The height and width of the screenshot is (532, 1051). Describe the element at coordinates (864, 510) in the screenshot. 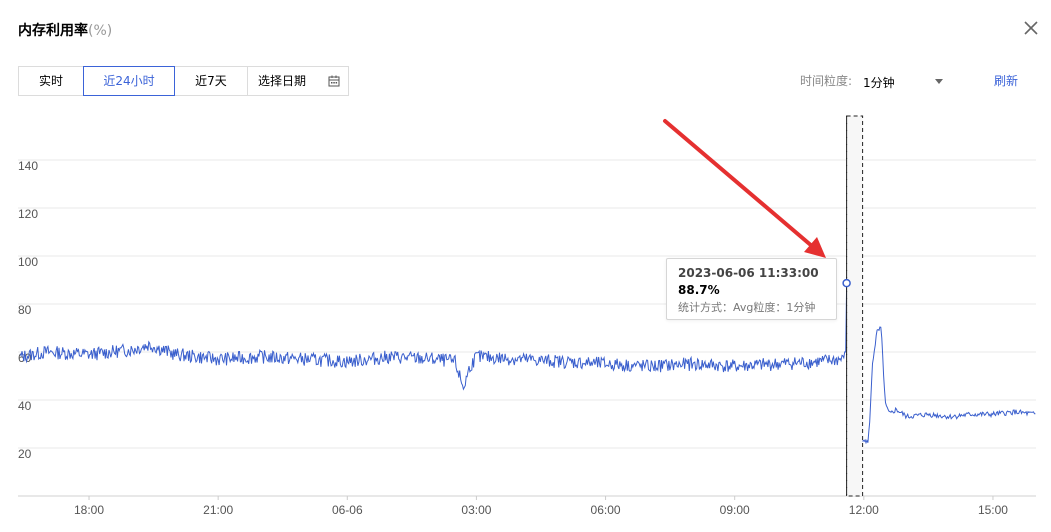

I see `x-tick-label: 12:00` at that location.